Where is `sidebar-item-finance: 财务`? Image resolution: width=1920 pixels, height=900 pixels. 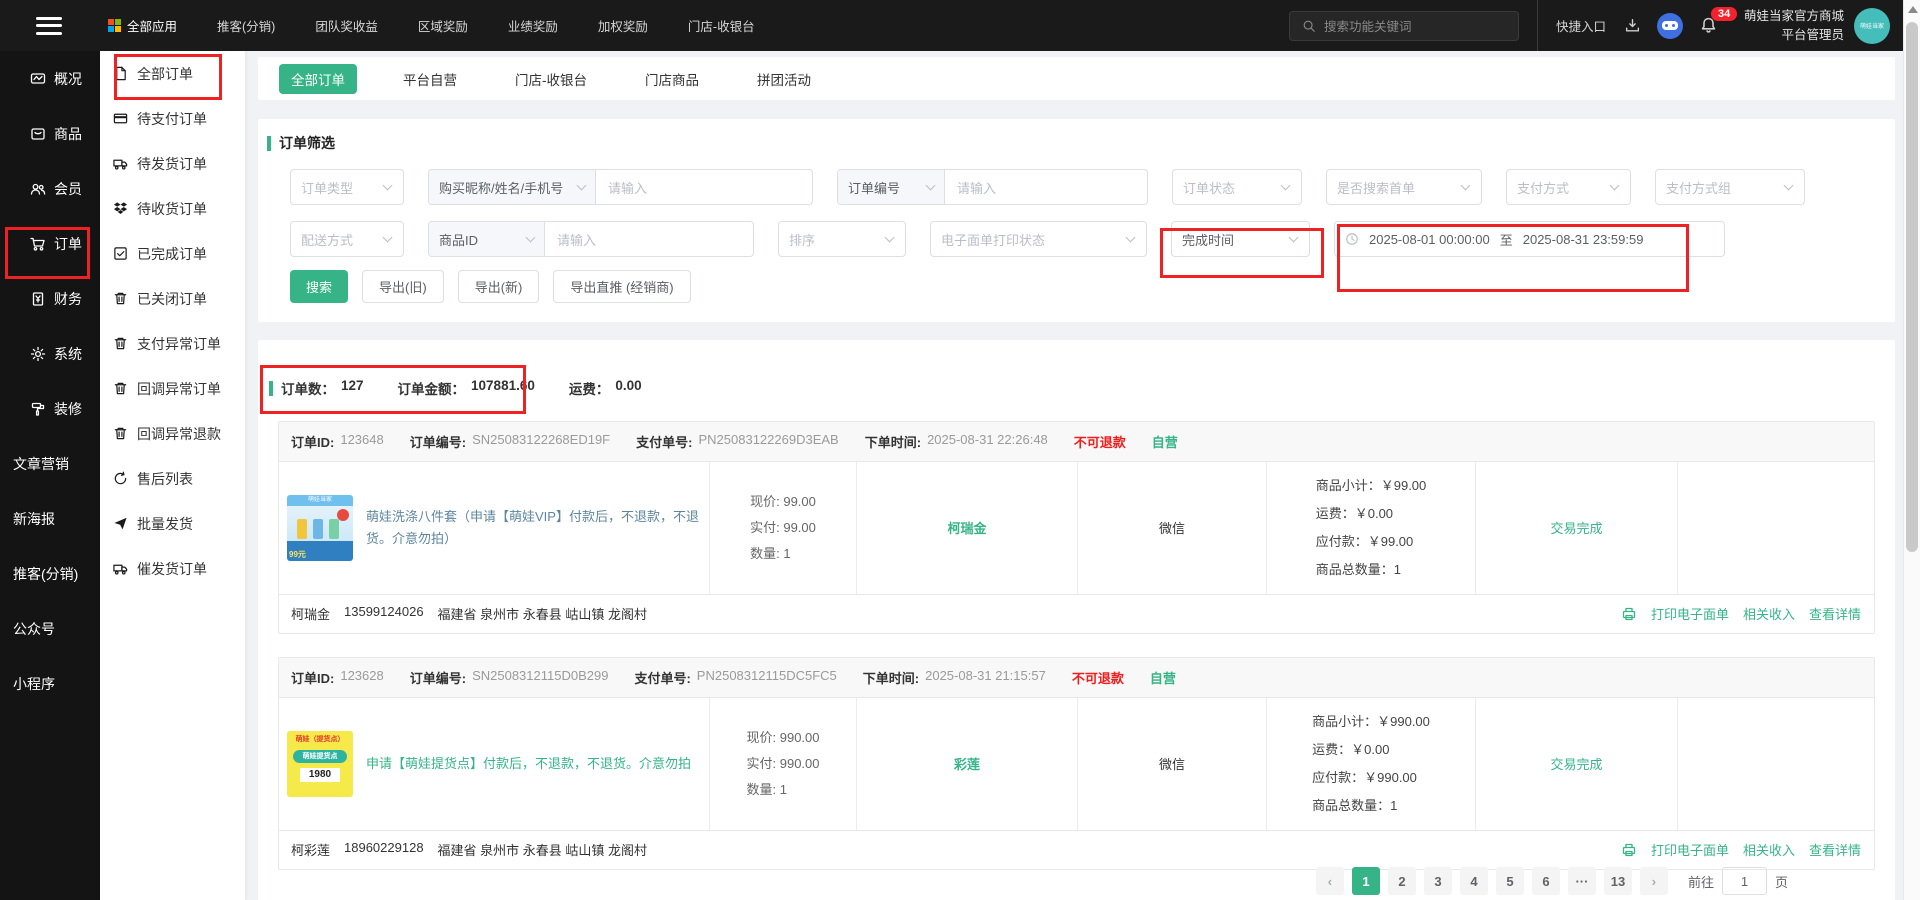 sidebar-item-finance: 财务 is located at coordinates (50, 298).